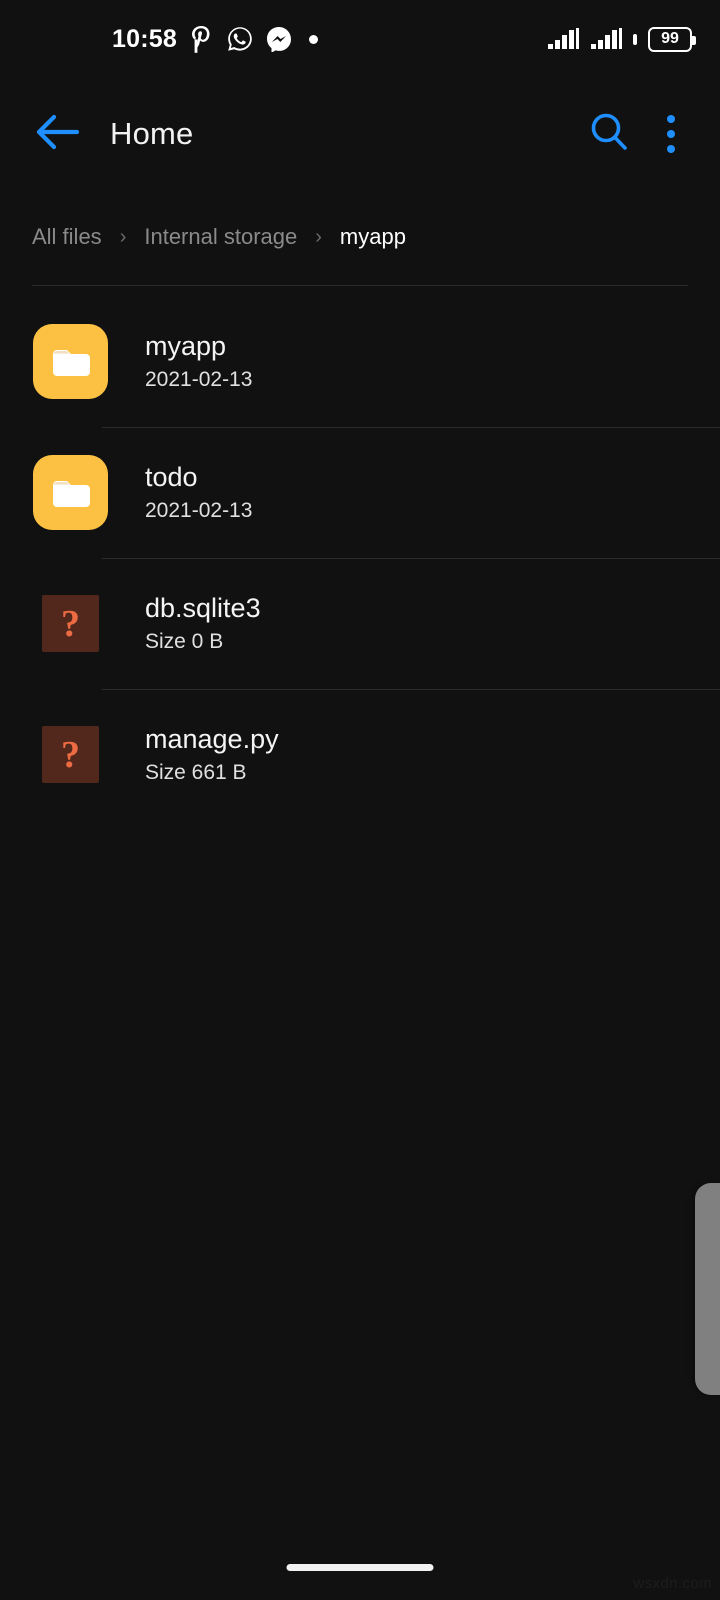 This screenshot has width=720, height=1600. I want to click on status-bar-left: 10:58, so click(159, 39).